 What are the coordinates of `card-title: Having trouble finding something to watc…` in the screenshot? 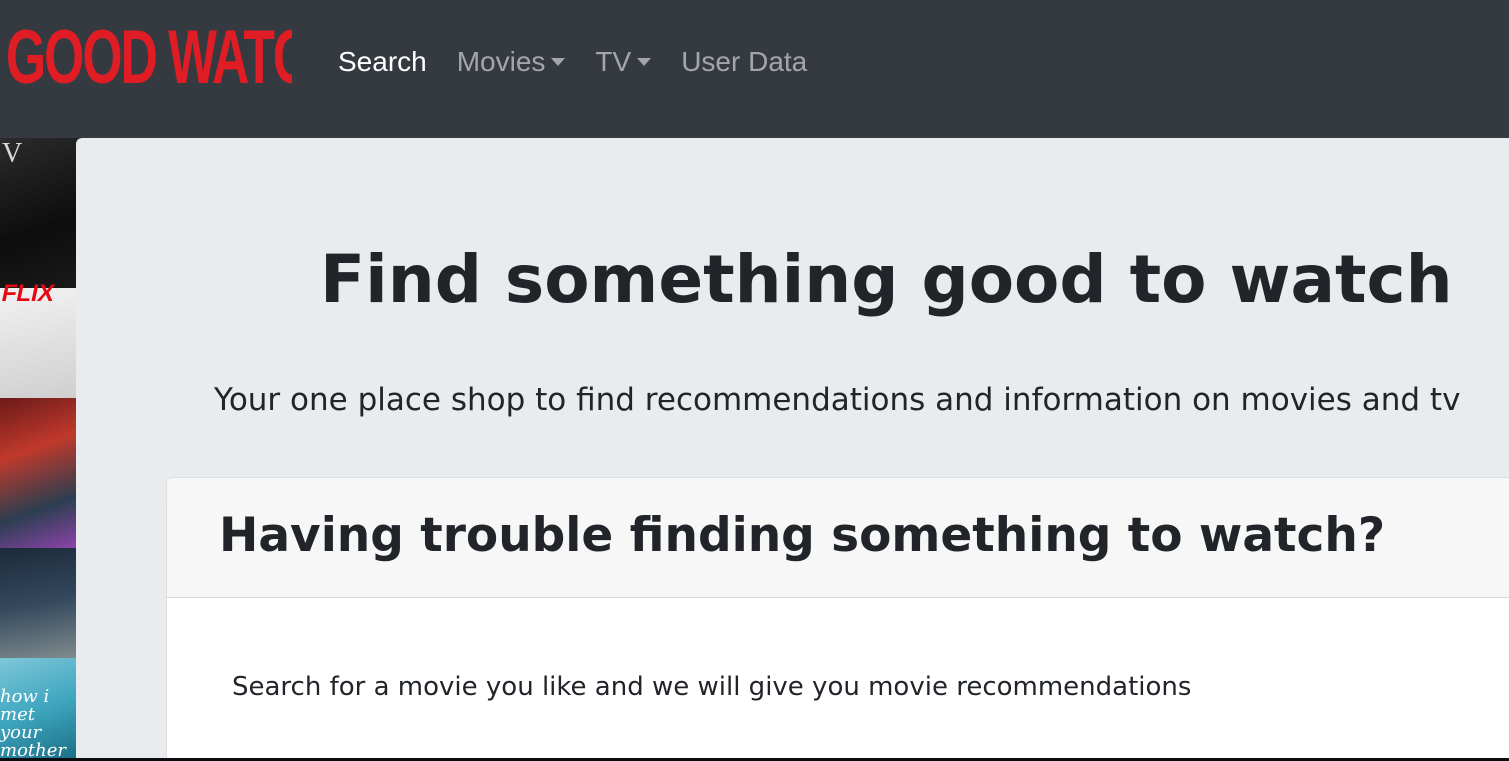 It's located at (802, 535).